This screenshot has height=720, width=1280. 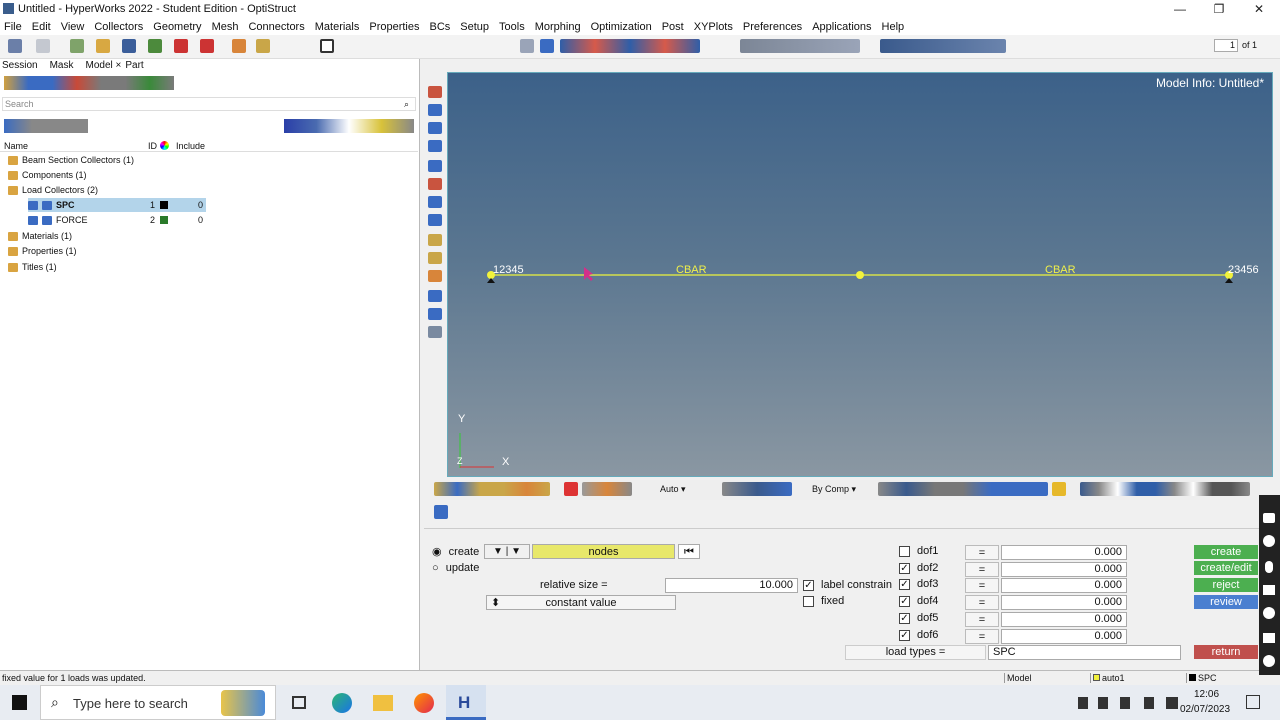 I want to click on delete-icon, so click(x=571, y=489).